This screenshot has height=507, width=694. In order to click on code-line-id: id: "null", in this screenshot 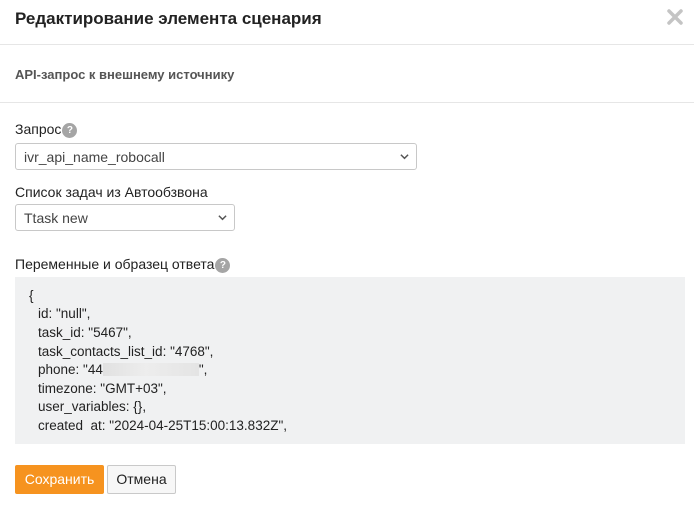, I will do `click(64, 313)`.